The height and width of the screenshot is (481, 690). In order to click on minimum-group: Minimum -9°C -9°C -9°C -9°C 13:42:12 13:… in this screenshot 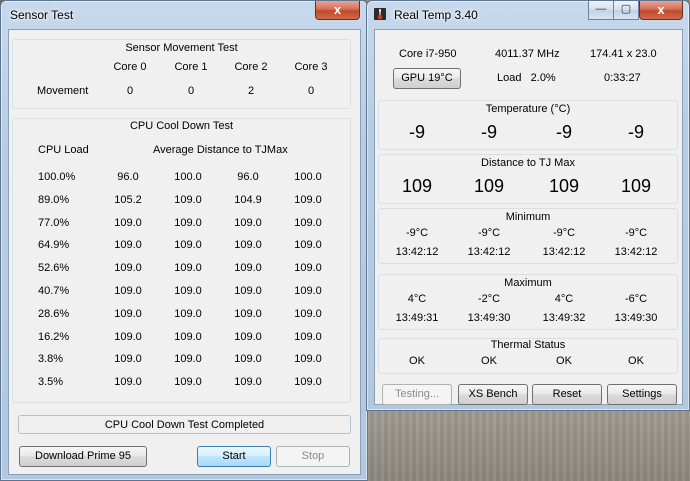, I will do `click(528, 236)`.